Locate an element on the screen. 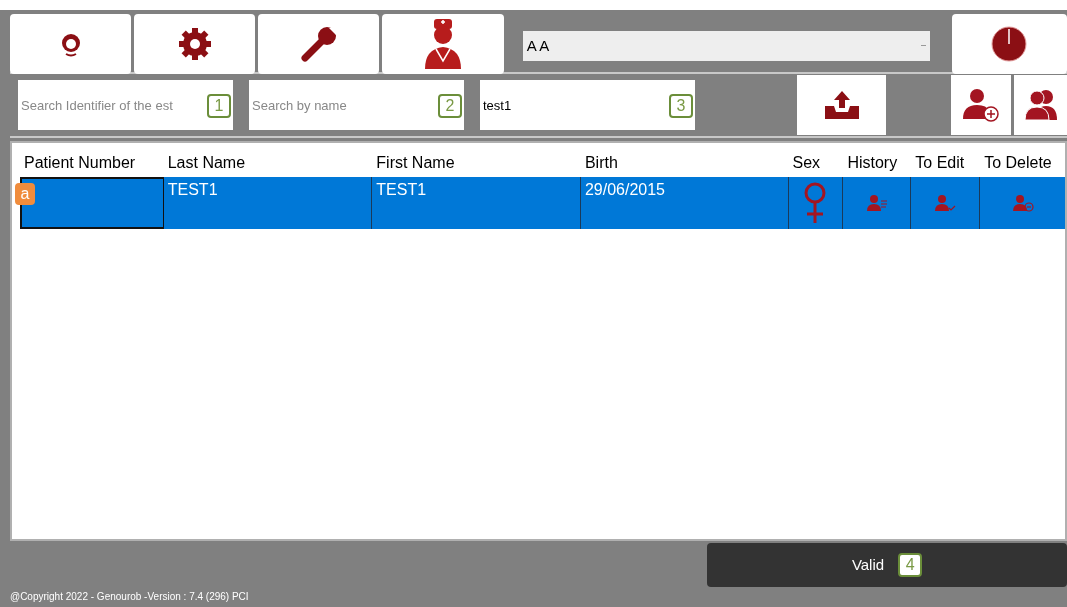 Image resolution: width=1067 pixels, height=607 pixels. users-icon is located at coordinates (1040, 105).